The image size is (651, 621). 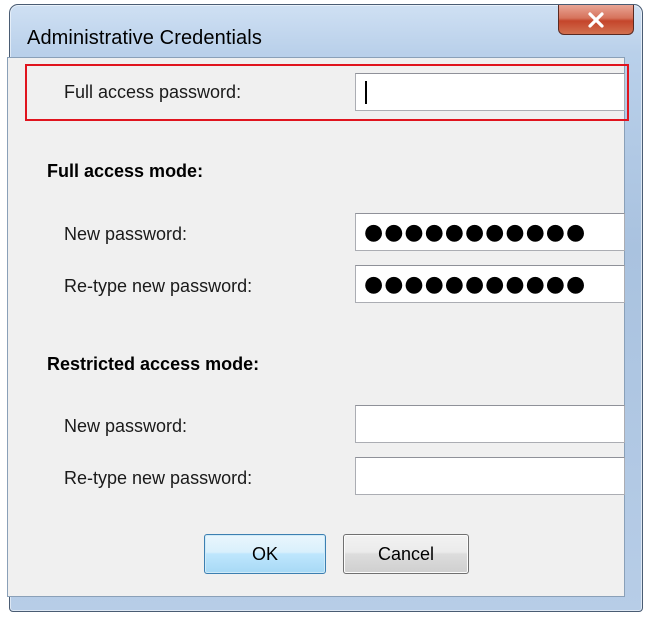 What do you see at coordinates (153, 92) in the screenshot?
I see `full-access-password-label: Full access password:` at bounding box center [153, 92].